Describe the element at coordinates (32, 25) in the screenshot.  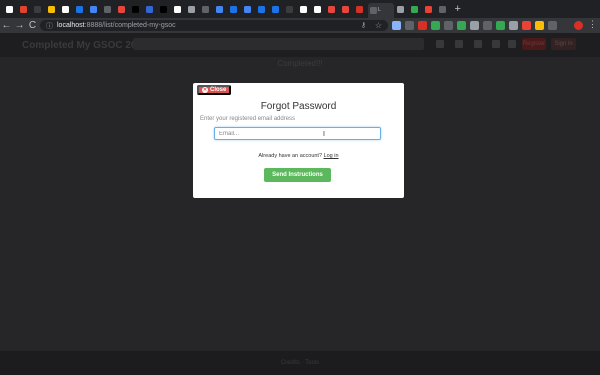
I see `reload-icon: C` at that location.